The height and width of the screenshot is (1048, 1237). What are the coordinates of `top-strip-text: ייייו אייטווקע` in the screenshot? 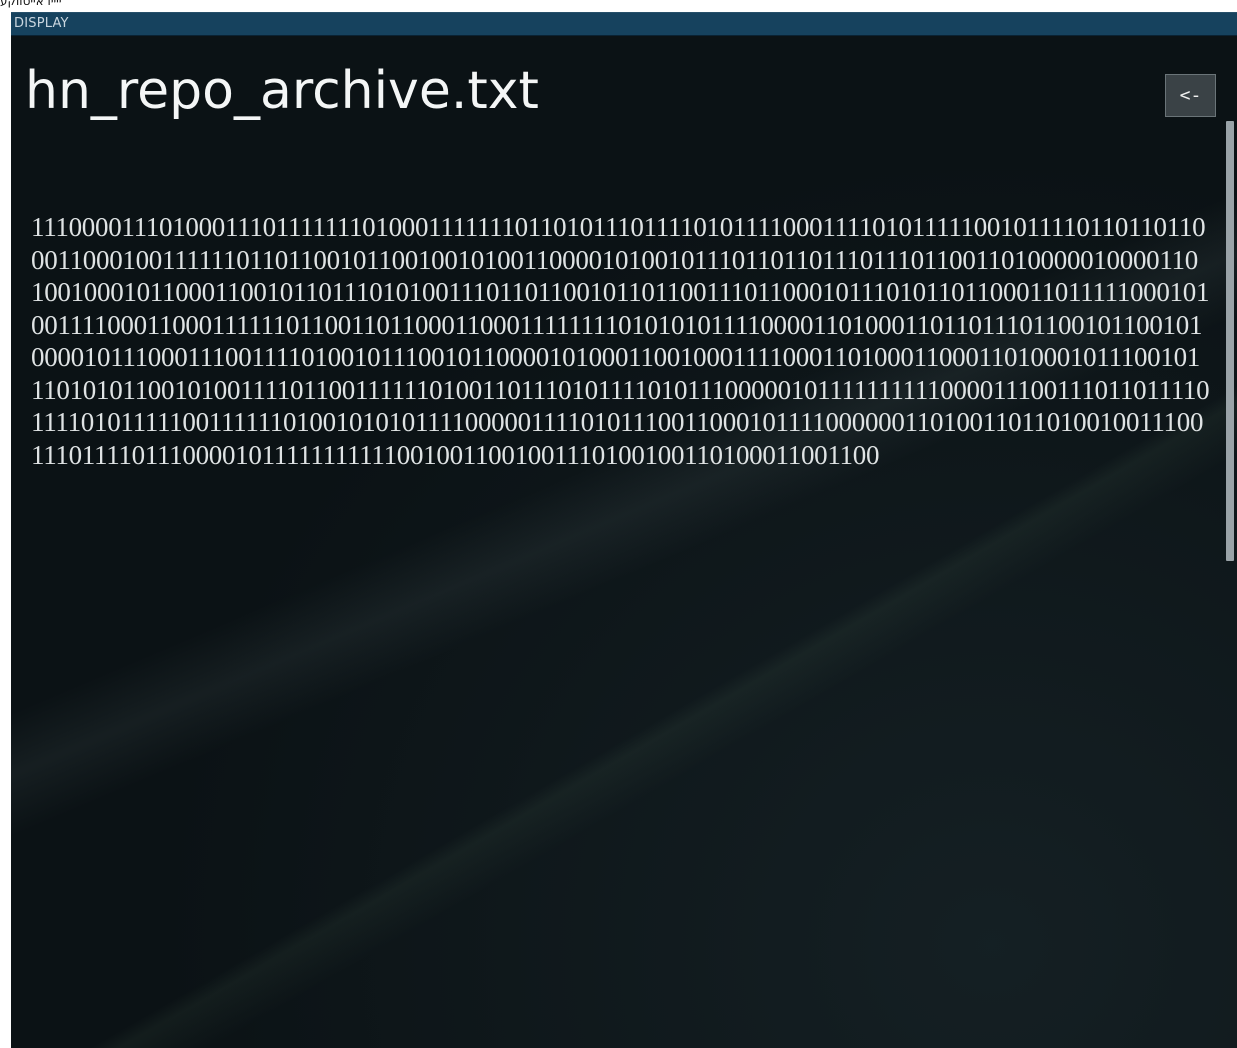 It's located at (31, 4).